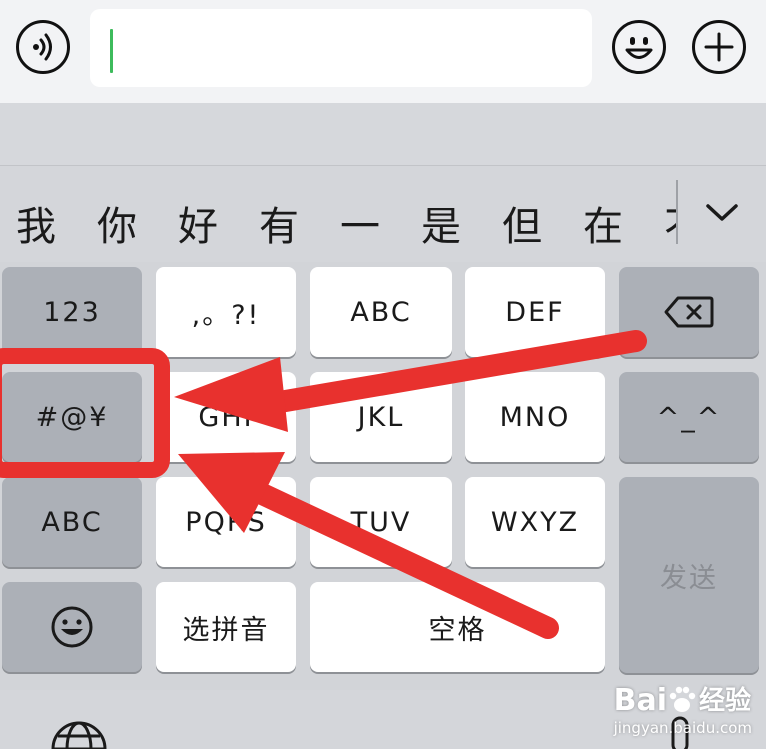 The image size is (766, 749). What do you see at coordinates (111, 51) in the screenshot?
I see `text-caret` at bounding box center [111, 51].